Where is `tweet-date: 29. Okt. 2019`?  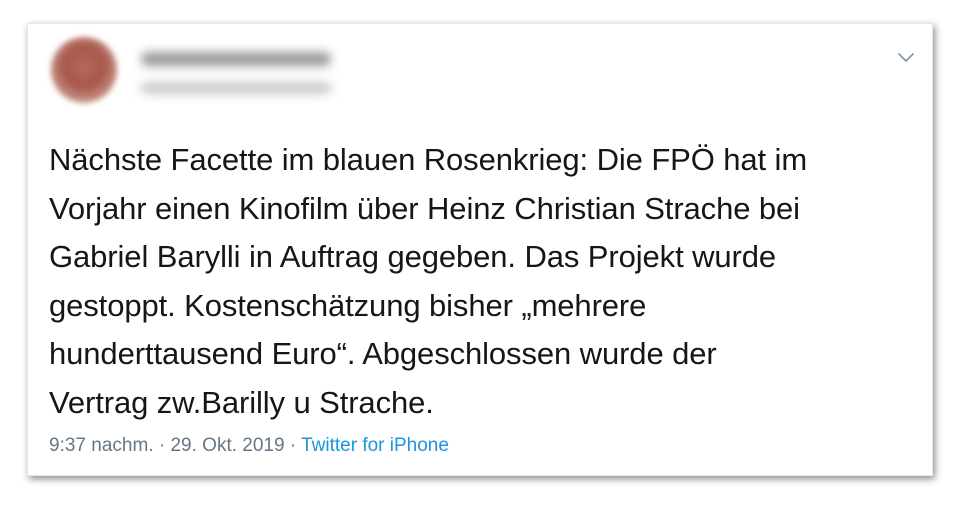
tweet-date: 29. Okt. 2019 is located at coordinates (227, 445).